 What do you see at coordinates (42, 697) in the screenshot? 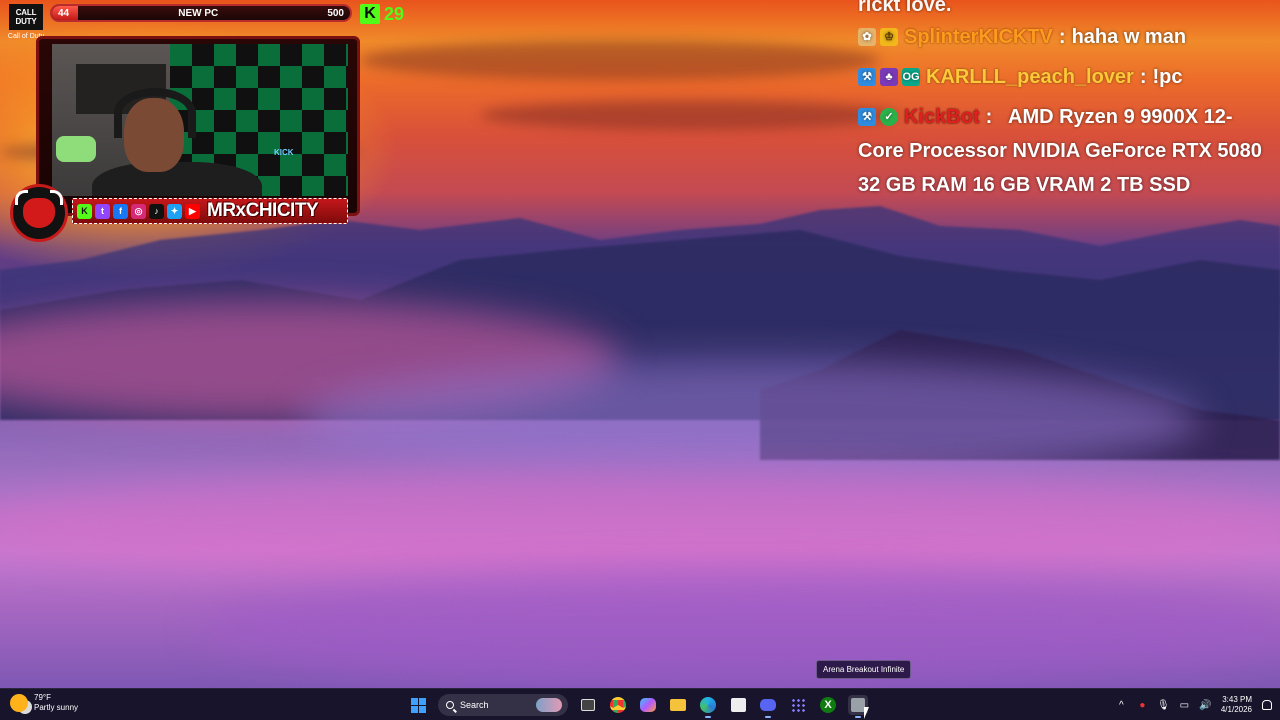
I see `weather-temperature: 79°F` at bounding box center [42, 697].